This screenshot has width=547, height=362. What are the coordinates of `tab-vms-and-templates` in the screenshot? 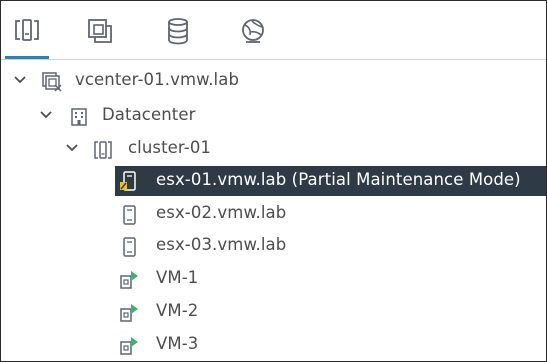 It's located at (100, 37).